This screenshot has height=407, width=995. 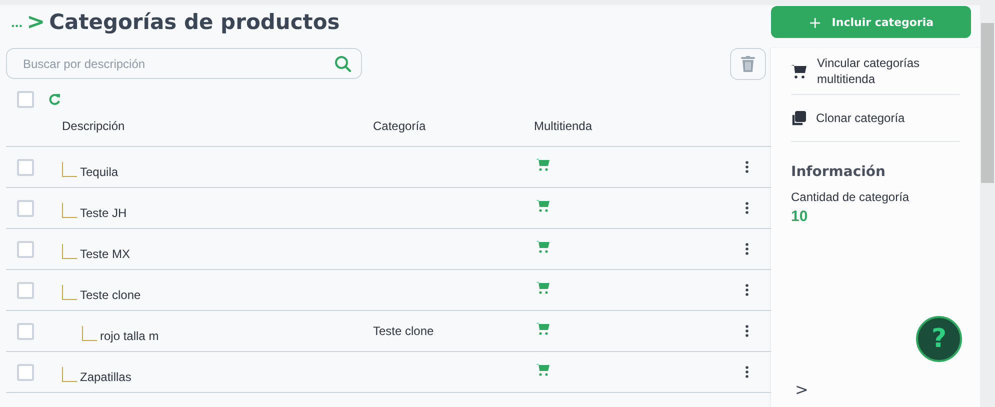 What do you see at coordinates (939, 339) in the screenshot?
I see `help-button: ?` at bounding box center [939, 339].